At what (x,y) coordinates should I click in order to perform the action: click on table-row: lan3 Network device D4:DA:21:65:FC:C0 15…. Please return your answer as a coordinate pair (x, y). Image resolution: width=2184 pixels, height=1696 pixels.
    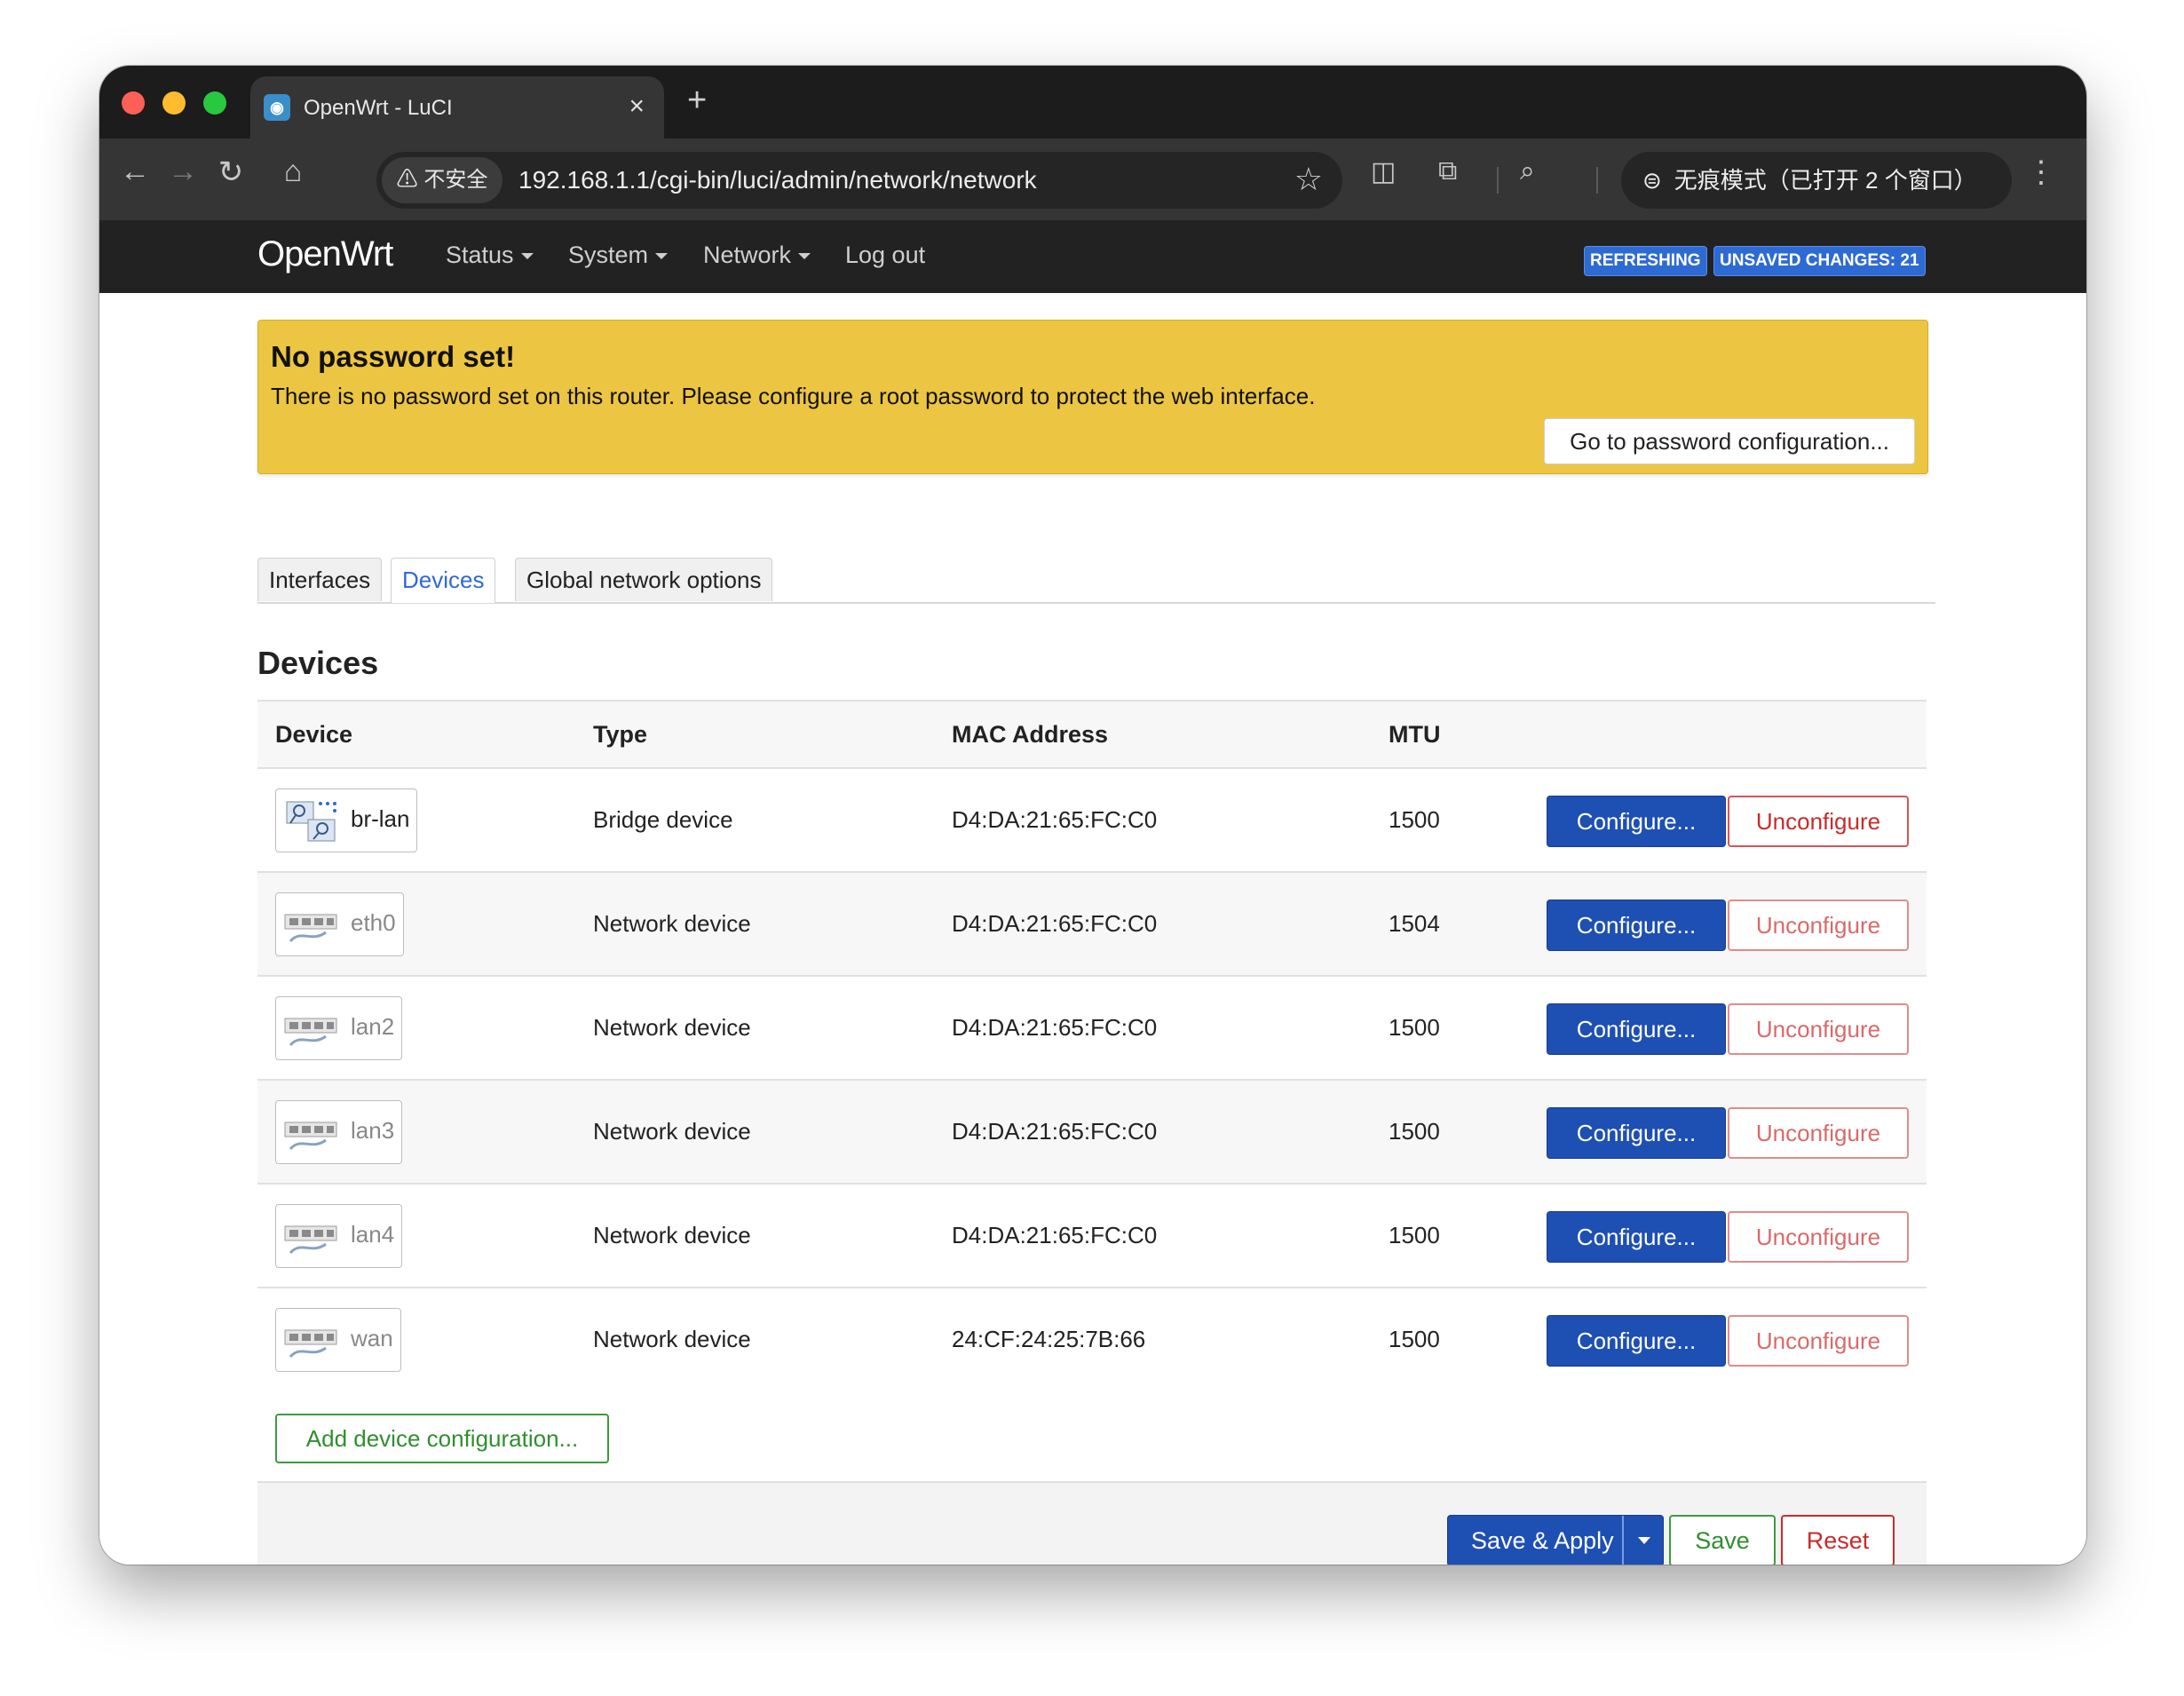
    Looking at the image, I should click on (1092, 1133).